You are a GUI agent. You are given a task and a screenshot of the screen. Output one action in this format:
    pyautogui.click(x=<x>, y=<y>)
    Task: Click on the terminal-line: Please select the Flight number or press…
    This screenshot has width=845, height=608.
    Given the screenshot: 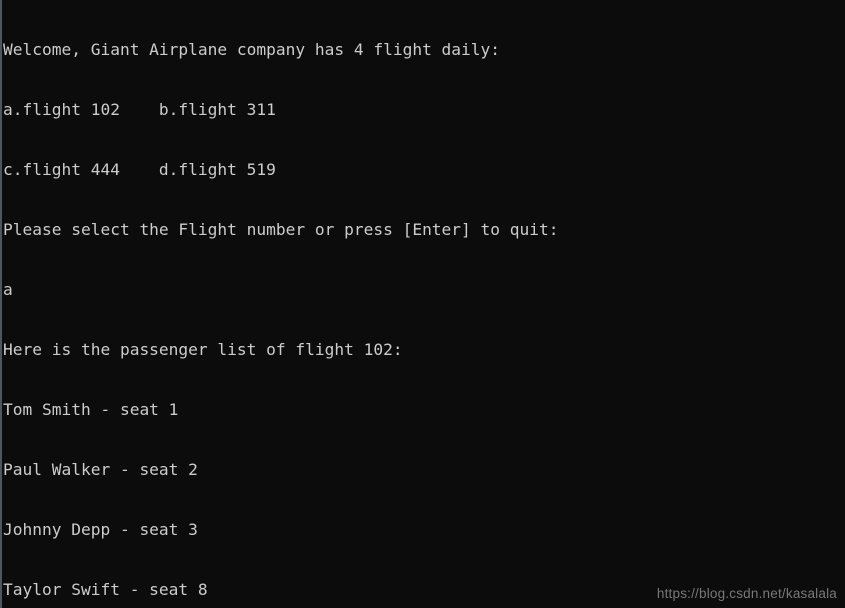 What is the action you would take?
    pyautogui.click(x=281, y=229)
    